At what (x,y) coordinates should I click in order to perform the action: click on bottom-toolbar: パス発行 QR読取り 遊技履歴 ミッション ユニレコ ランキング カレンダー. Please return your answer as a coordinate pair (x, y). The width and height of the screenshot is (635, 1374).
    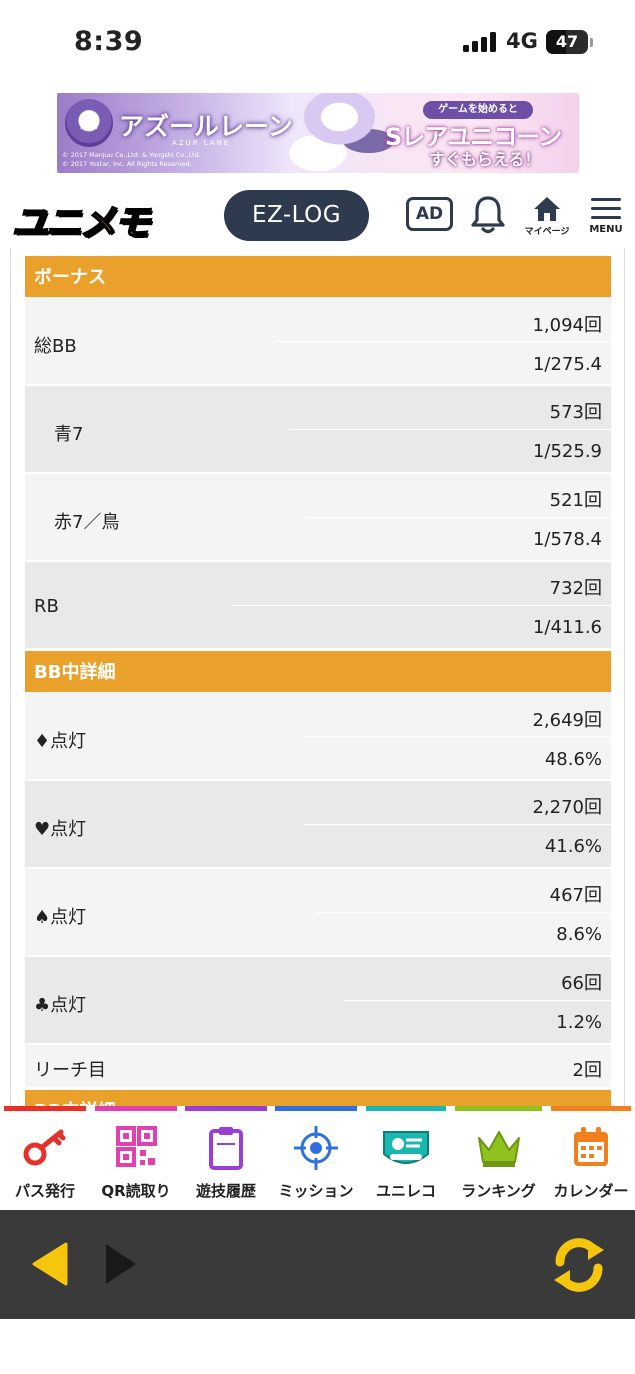
    Looking at the image, I should click on (317, 1158).